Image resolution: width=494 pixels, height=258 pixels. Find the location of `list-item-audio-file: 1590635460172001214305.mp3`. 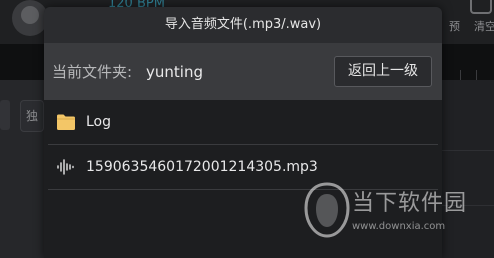

list-item-audio-file: 1590635460172001214305.mp3 is located at coordinates (243, 167).